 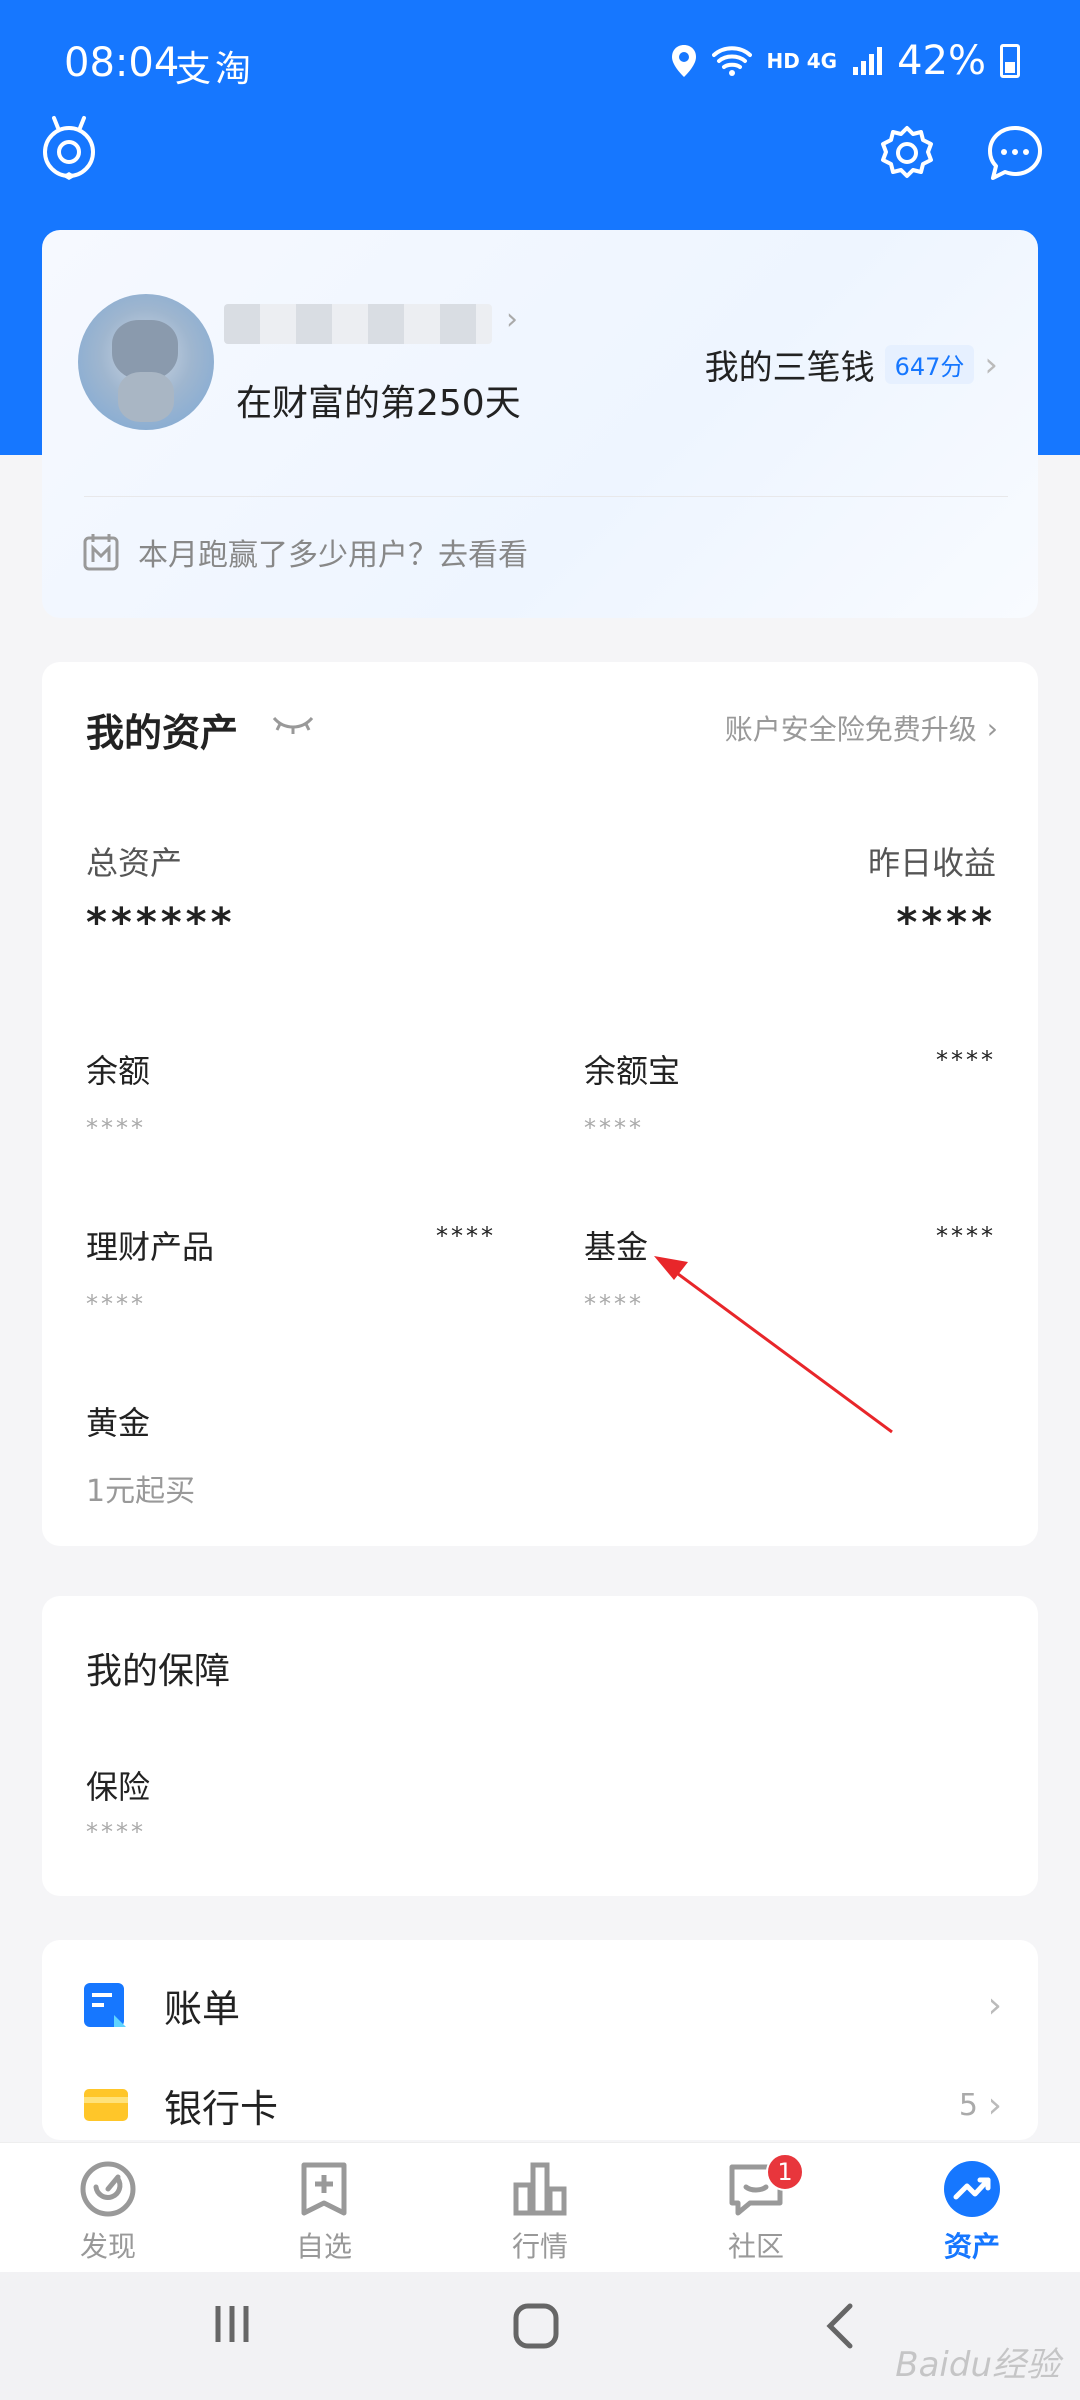 What do you see at coordinates (972, 2189) in the screenshot?
I see `assets-trend-icon` at bounding box center [972, 2189].